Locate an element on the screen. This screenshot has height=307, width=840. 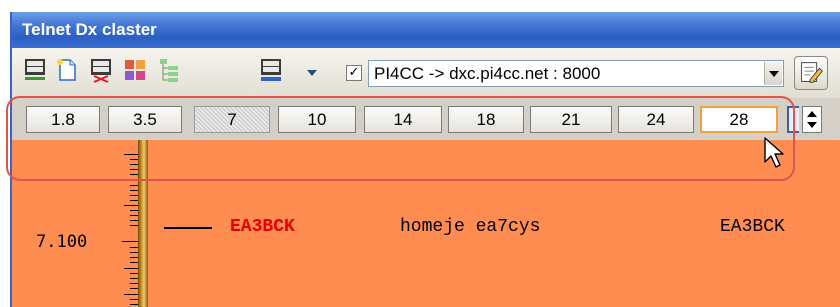
new-document-icon is located at coordinates (67, 70).